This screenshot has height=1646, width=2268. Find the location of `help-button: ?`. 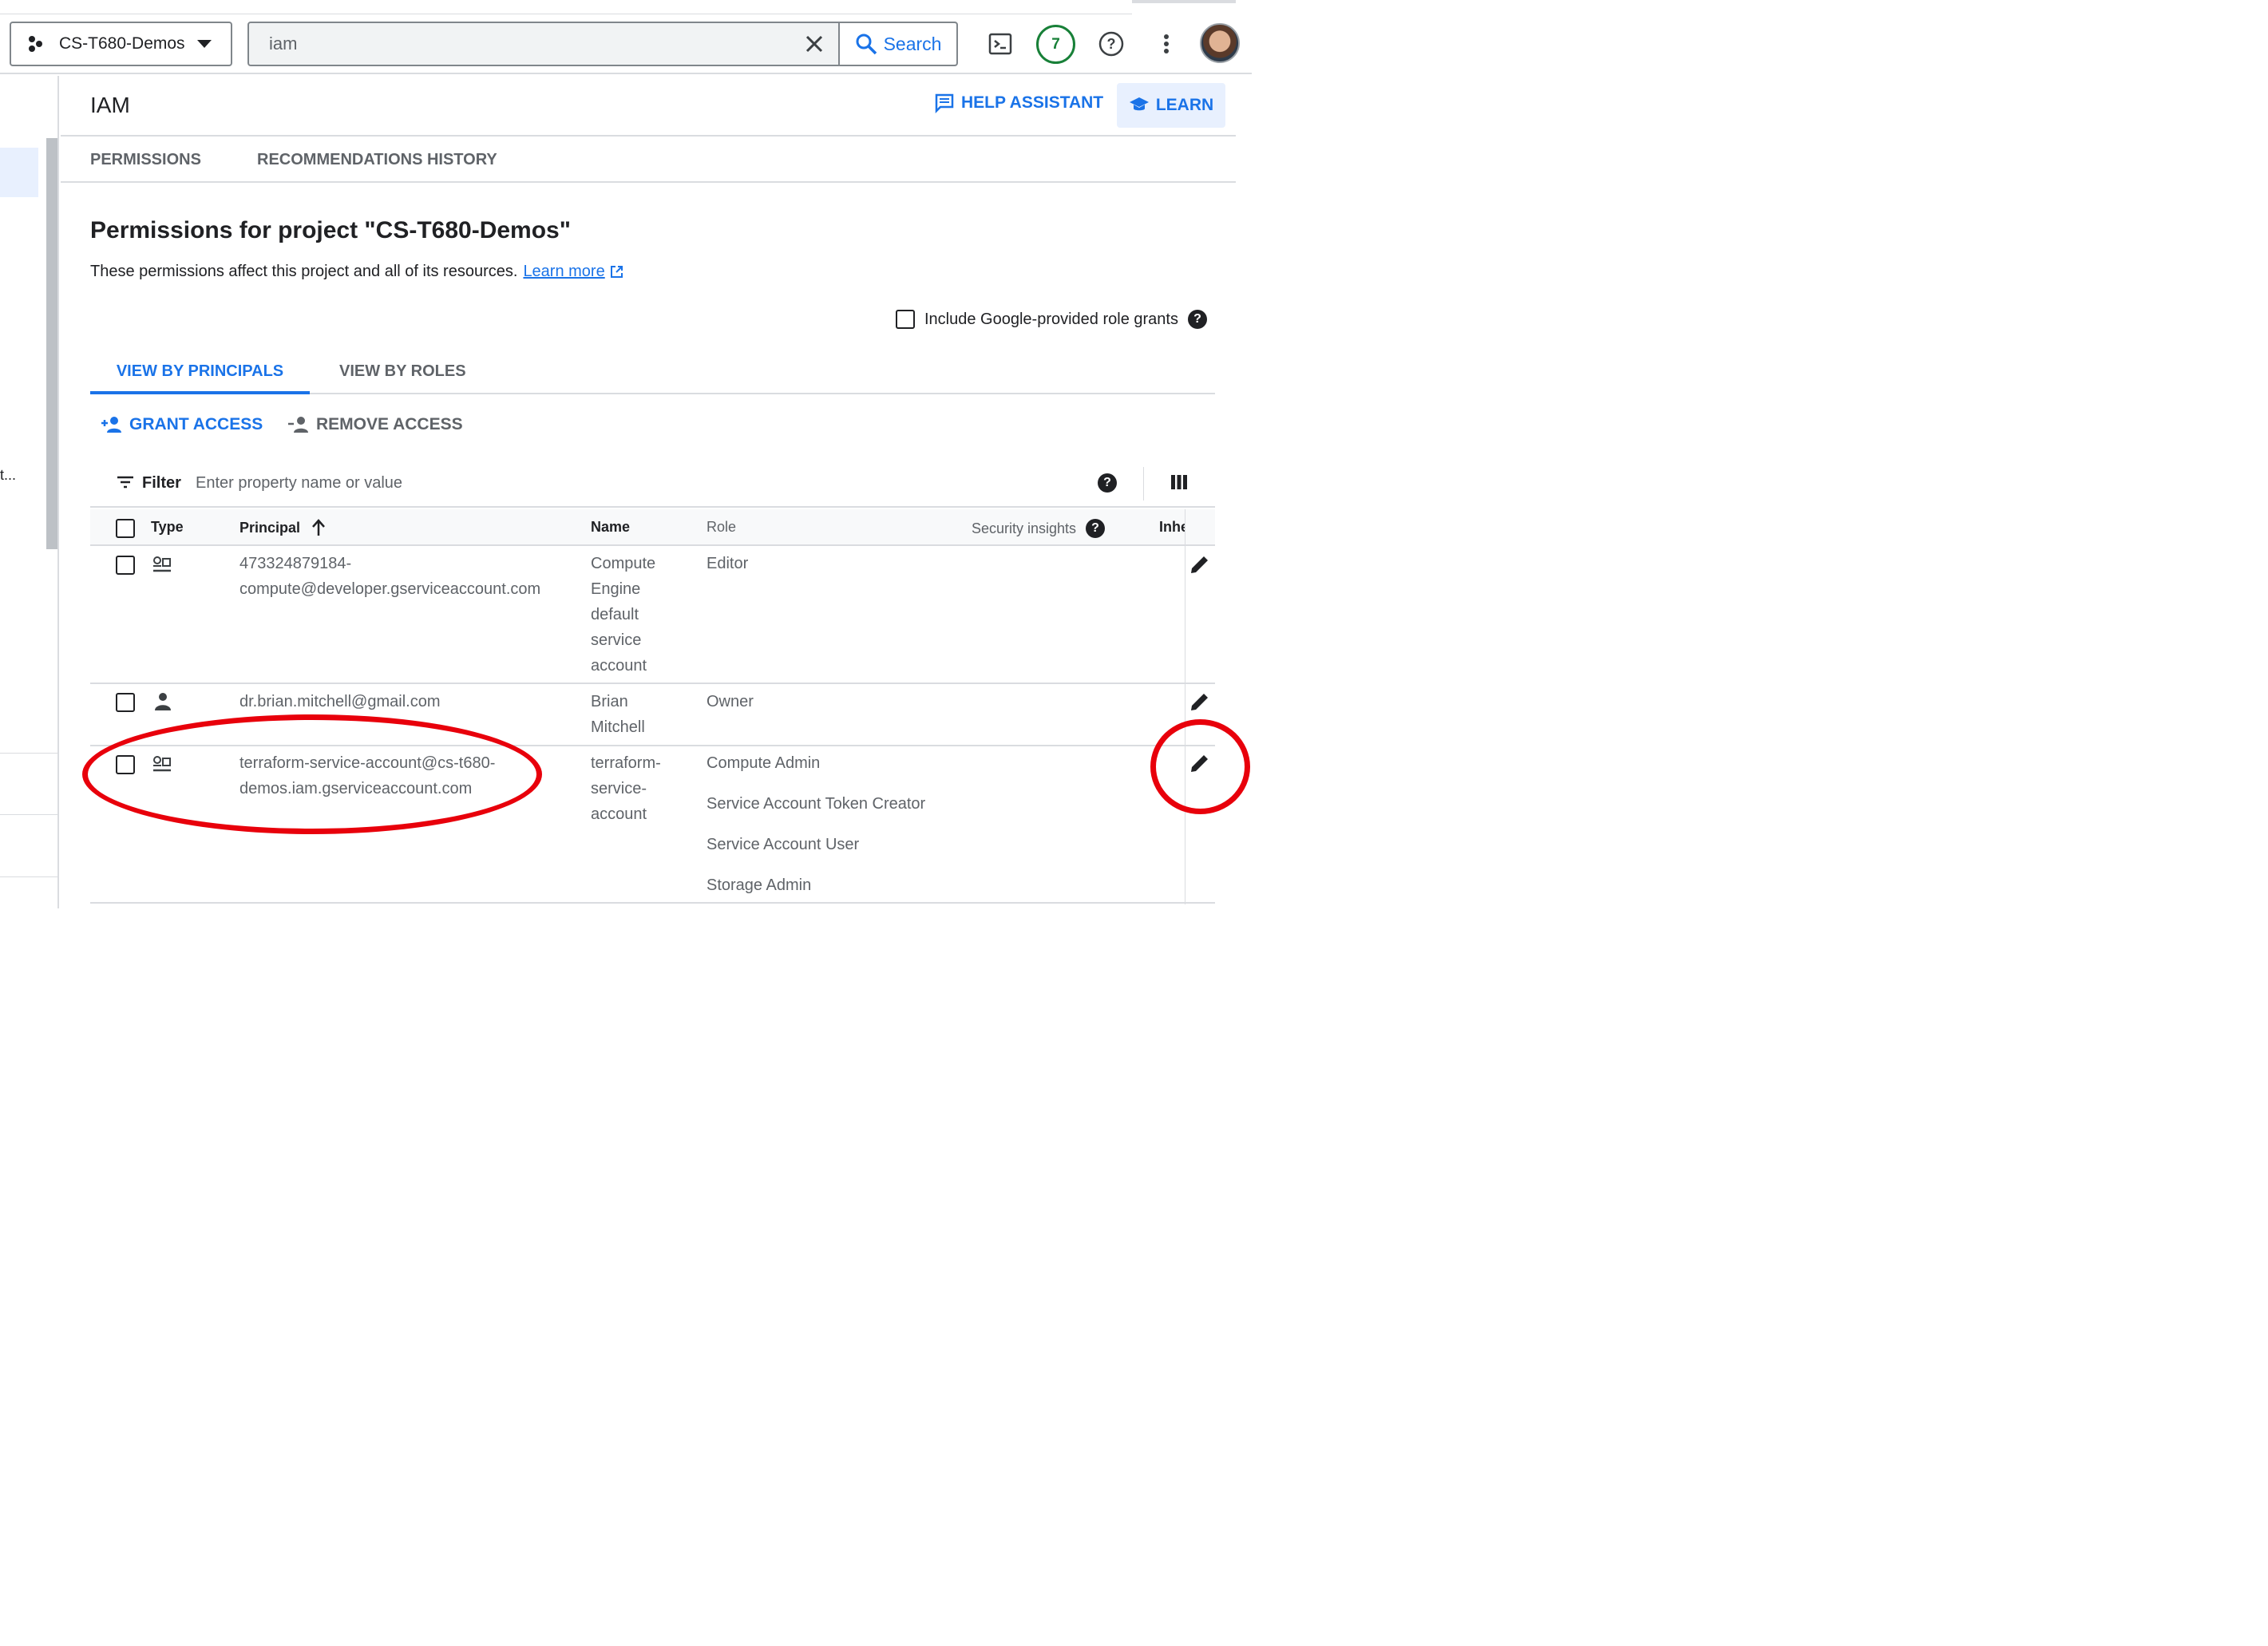

help-button: ? is located at coordinates (1111, 44).